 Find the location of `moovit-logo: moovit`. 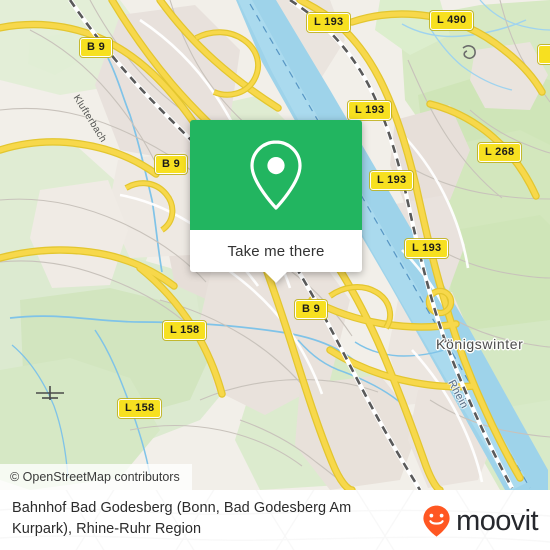

moovit-logo: moovit is located at coordinates (479, 521).